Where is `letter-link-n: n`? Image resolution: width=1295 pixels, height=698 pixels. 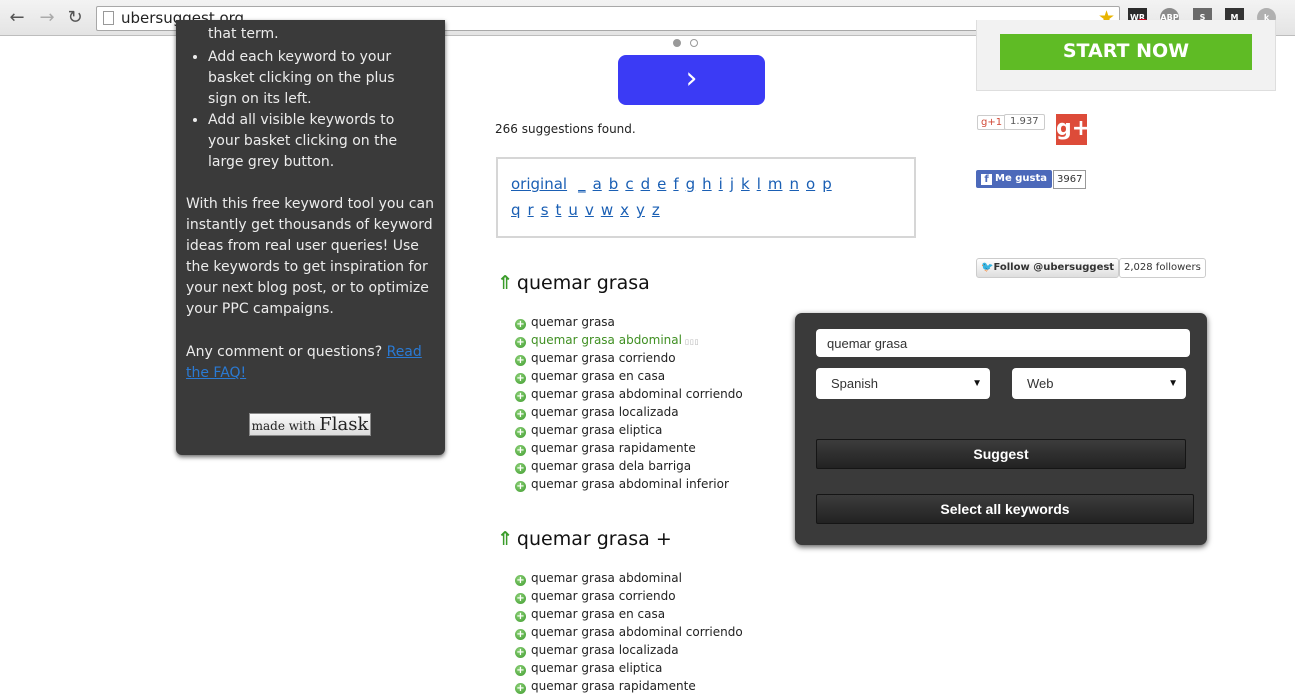 letter-link-n: n is located at coordinates (794, 184).